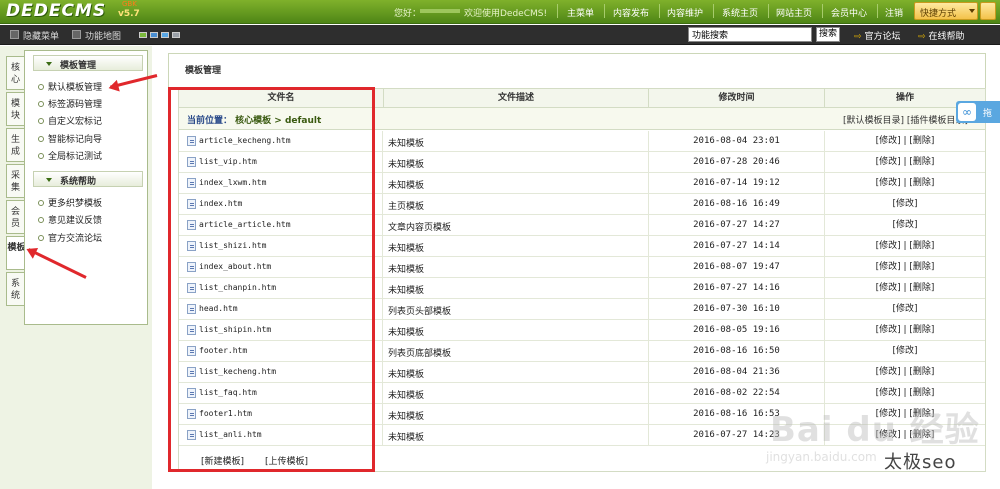  What do you see at coordinates (228, 392) in the screenshot?
I see `filename-link: list_faq.htm` at bounding box center [228, 392].